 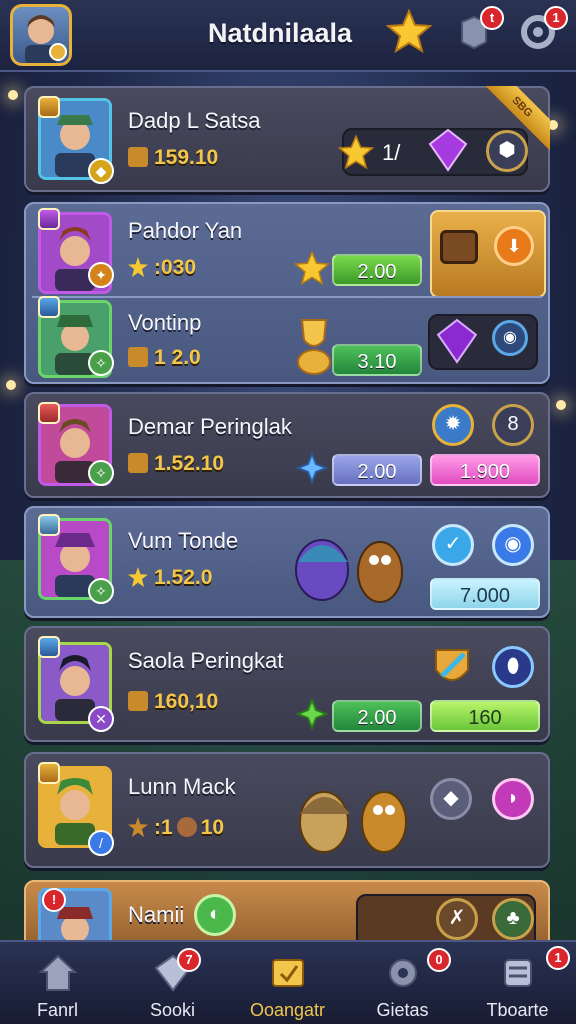 I want to click on gear-icon, so click(x=403, y=973).